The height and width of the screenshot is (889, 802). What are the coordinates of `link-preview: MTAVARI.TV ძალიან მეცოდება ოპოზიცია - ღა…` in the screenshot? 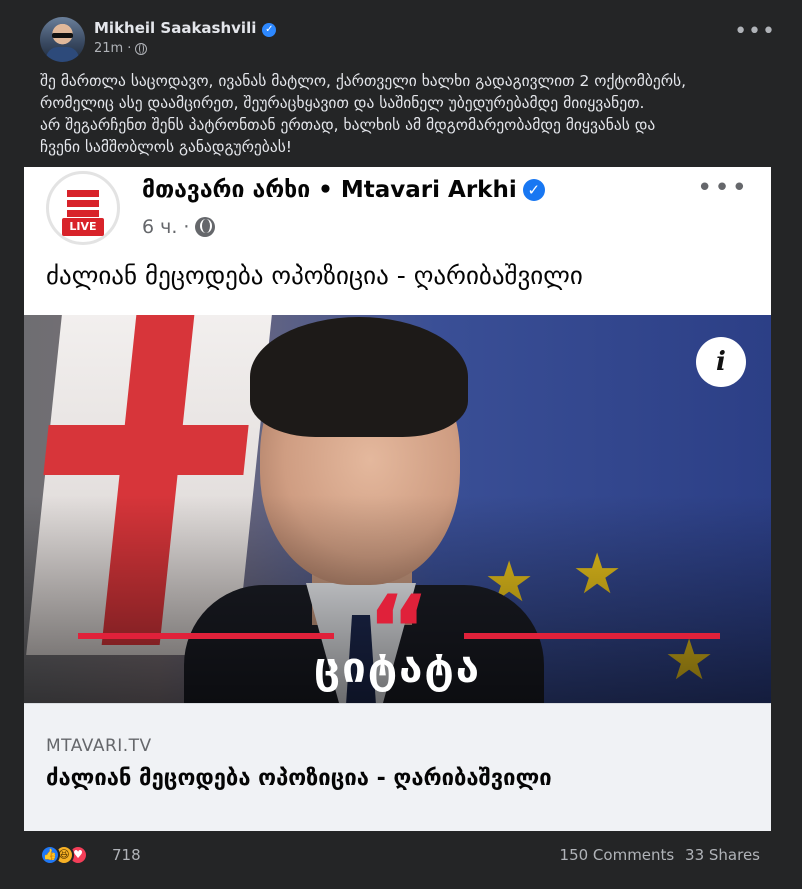 It's located at (397, 767).